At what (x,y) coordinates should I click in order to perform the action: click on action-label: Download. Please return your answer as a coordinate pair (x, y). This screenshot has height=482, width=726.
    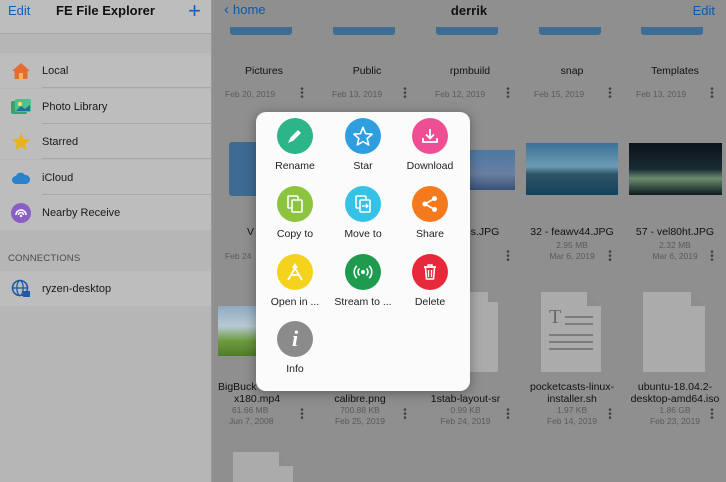
    Looking at the image, I should click on (430, 166).